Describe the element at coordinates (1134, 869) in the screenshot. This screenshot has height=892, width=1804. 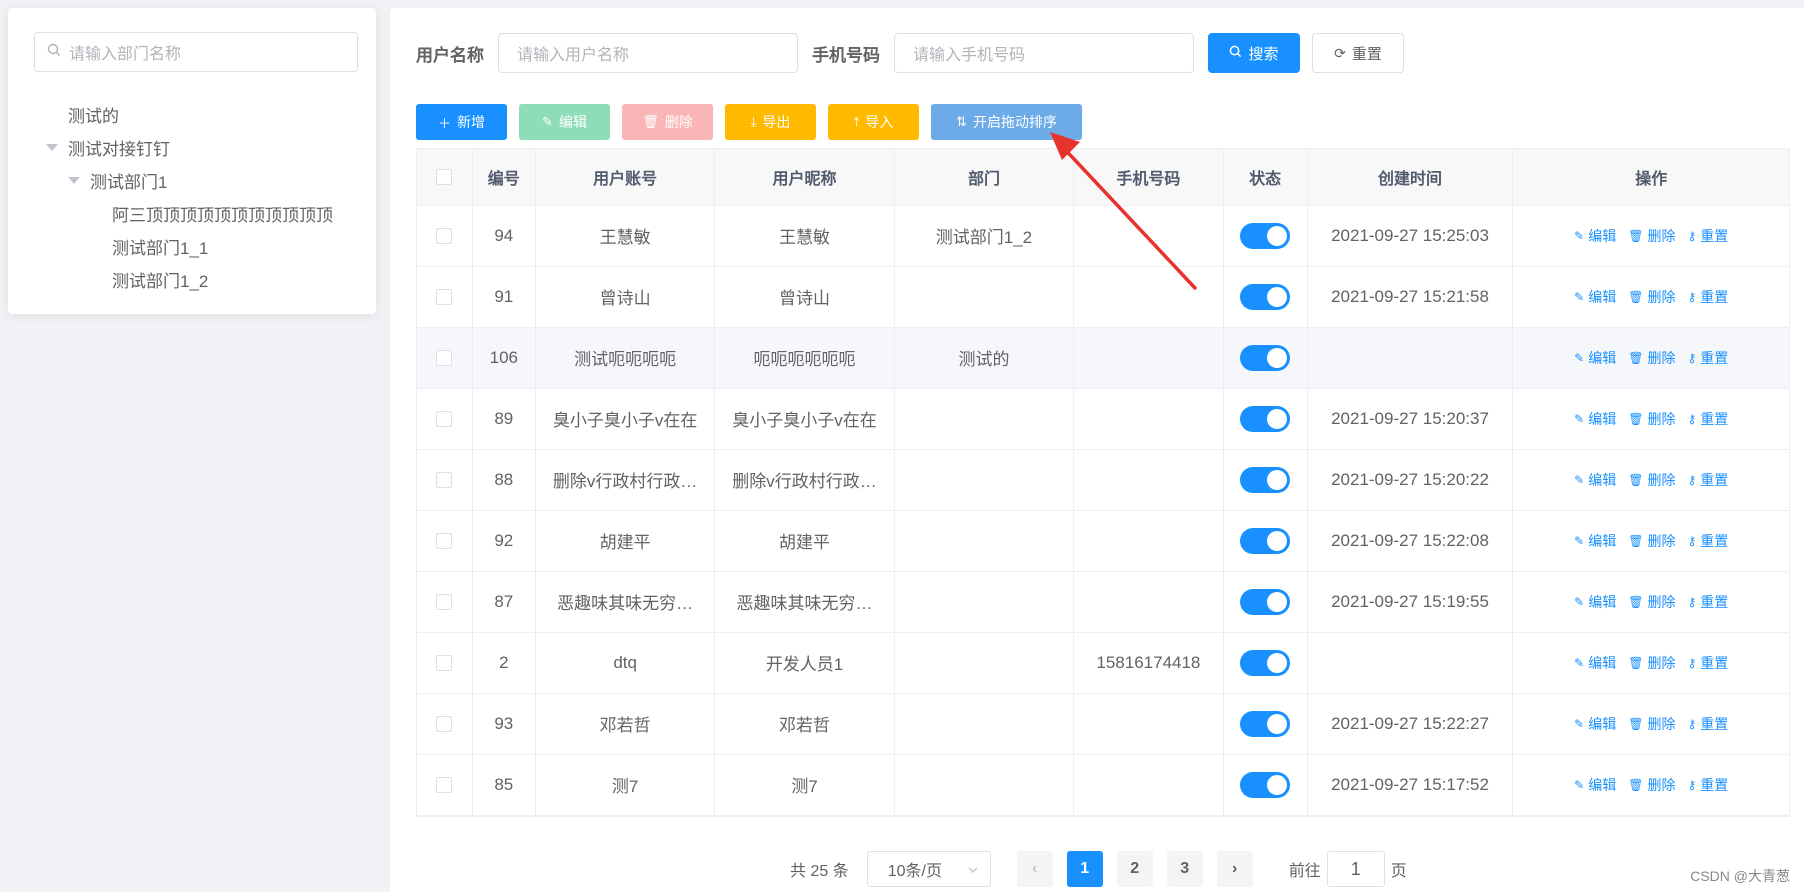
I see `page-button-2: 2` at that location.